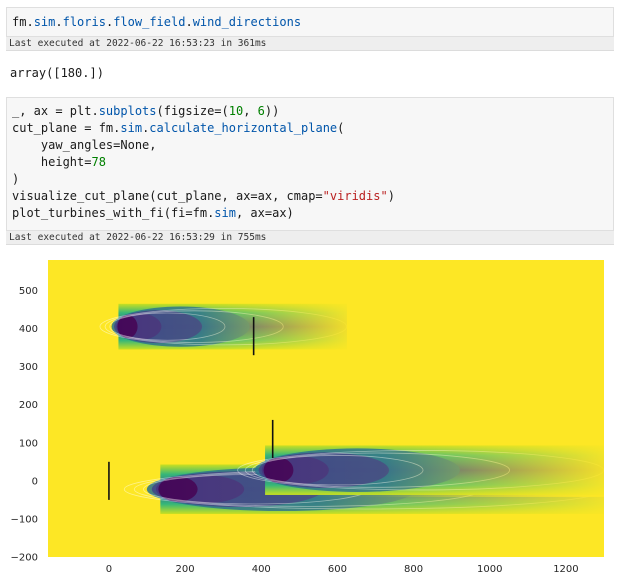 The height and width of the screenshot is (586, 617). Describe the element at coordinates (16, 179) in the screenshot. I see `code-line: )` at that location.